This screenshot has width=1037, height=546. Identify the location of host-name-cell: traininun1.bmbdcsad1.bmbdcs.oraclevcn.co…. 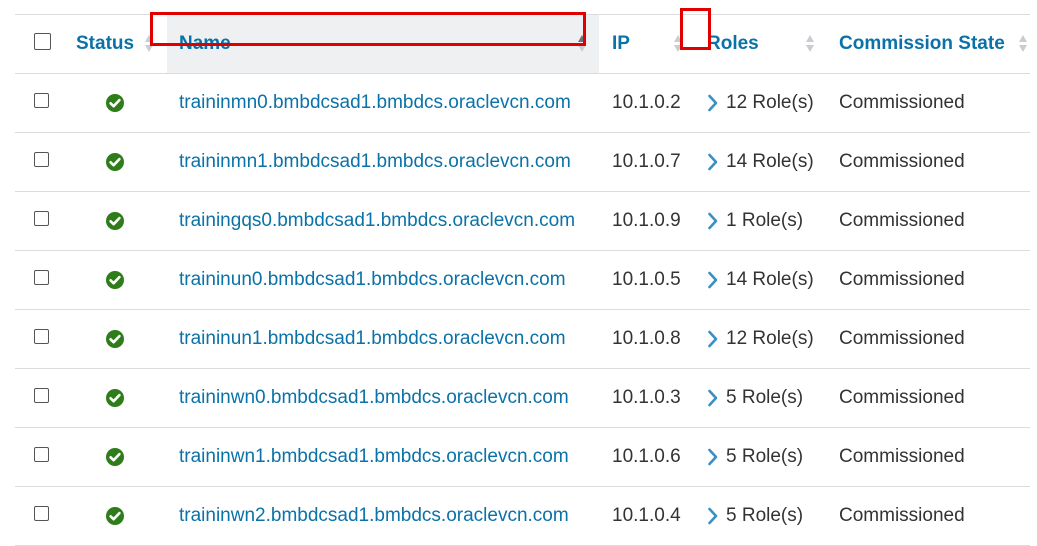
(372, 339).